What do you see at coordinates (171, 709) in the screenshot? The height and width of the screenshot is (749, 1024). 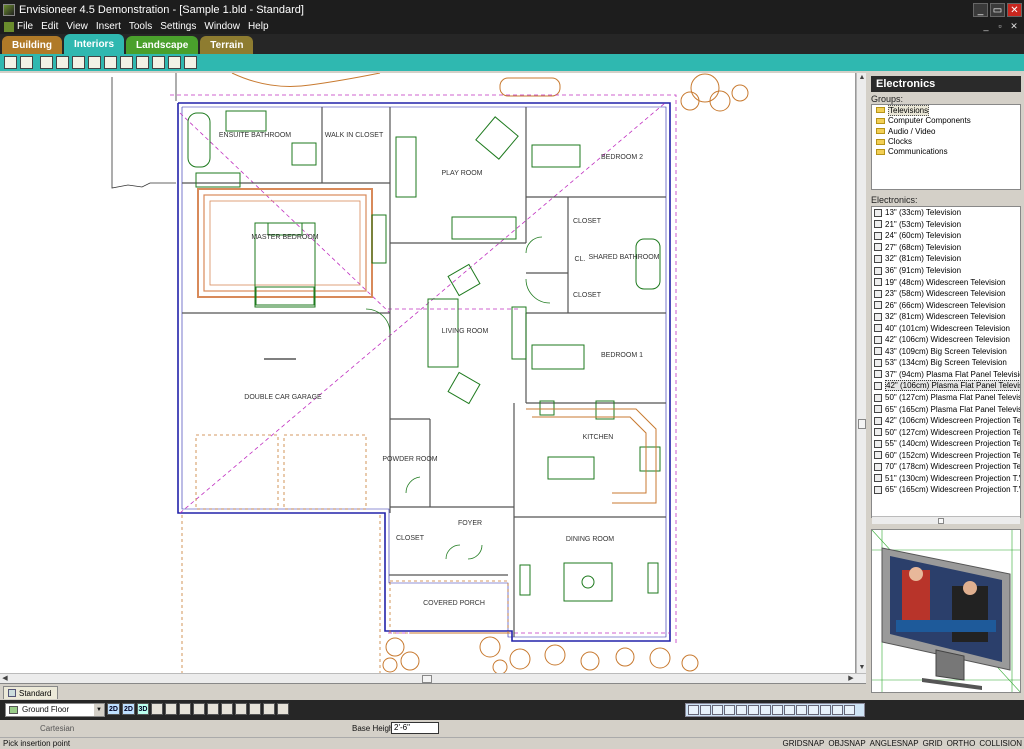 I see `walkthrough-icon` at bounding box center [171, 709].